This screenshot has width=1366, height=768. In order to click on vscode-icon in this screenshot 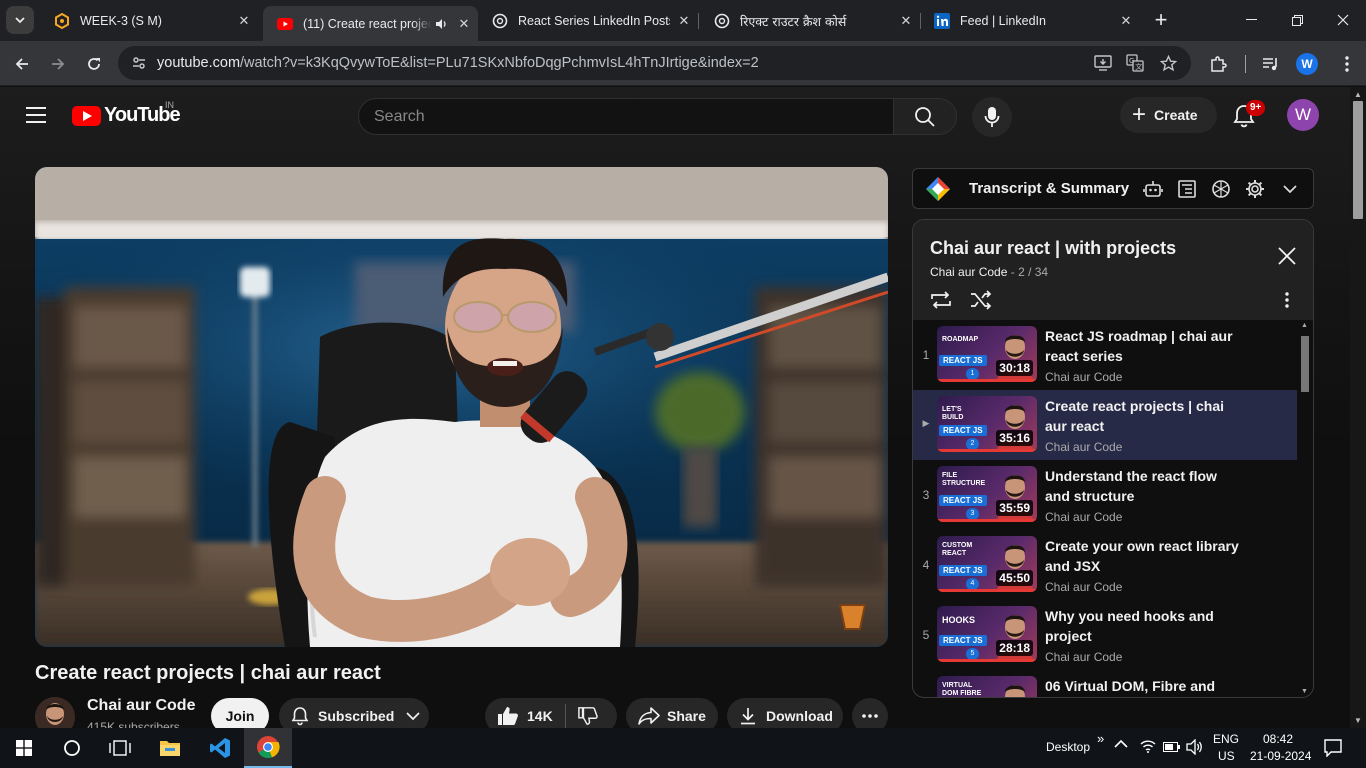, I will do `click(220, 748)`.